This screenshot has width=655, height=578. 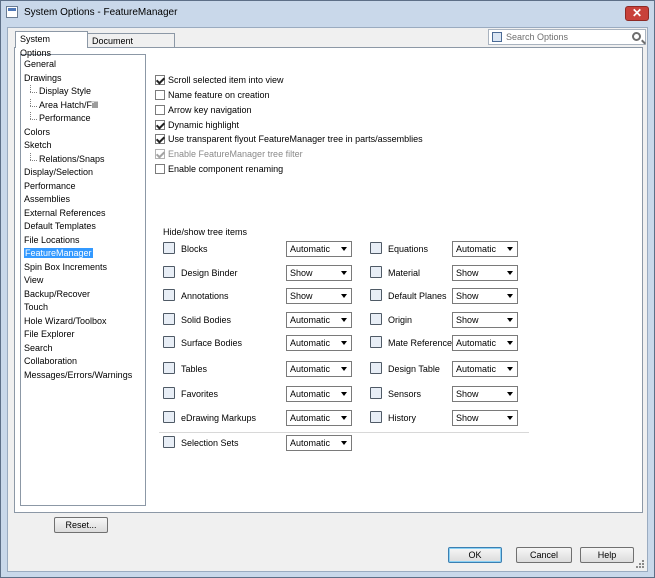 I want to click on tree-item-label: Collaboration, so click(x=51, y=361).